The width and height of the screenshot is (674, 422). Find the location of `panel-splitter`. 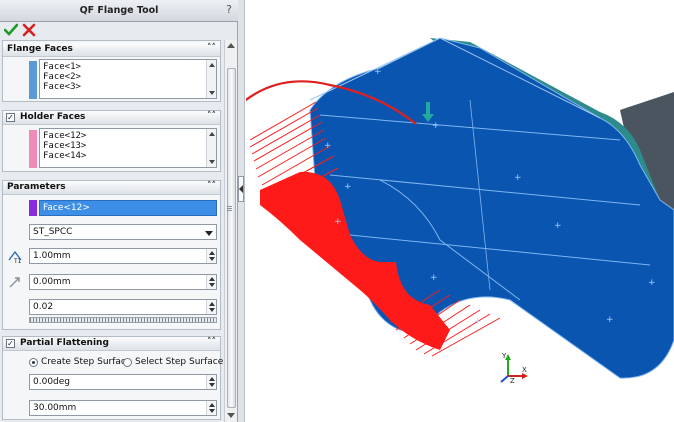

panel-splitter is located at coordinates (241, 211).